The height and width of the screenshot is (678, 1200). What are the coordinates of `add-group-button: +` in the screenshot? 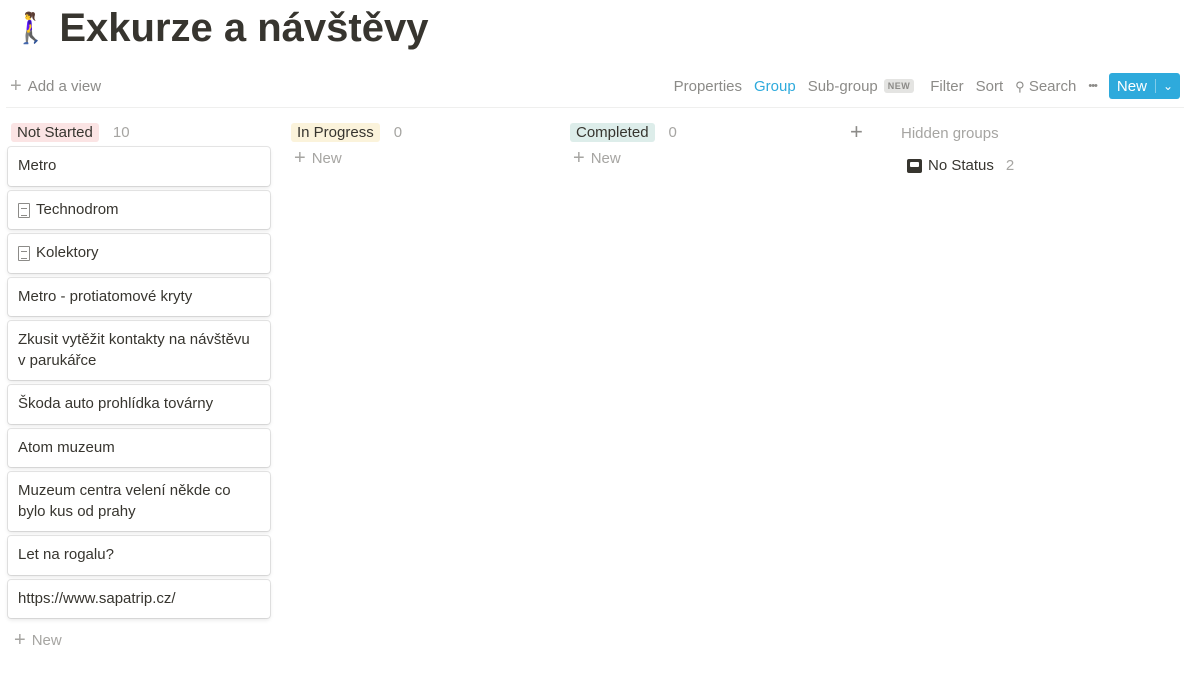 It's located at (856, 132).